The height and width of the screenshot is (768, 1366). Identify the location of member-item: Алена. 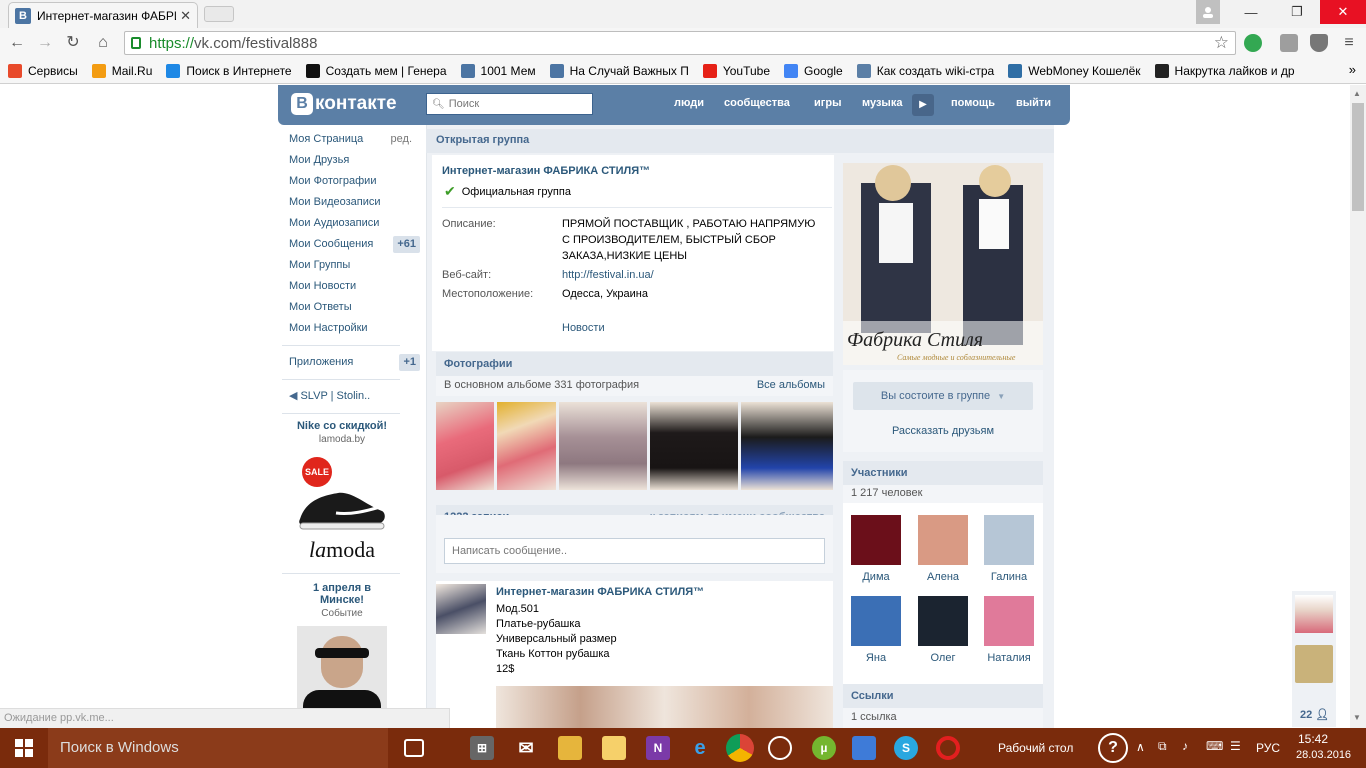
(943, 549).